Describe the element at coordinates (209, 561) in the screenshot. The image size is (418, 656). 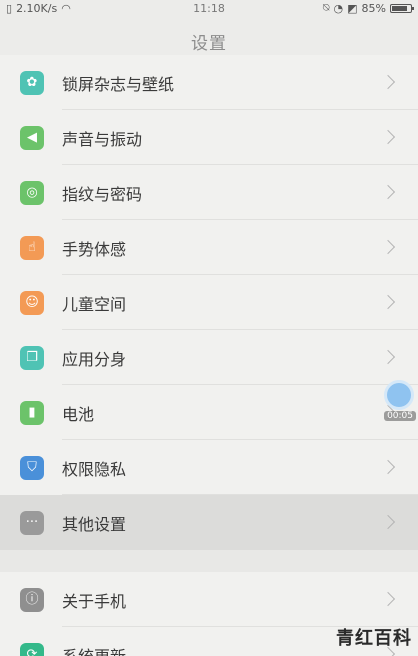
I see `section-gap` at that location.